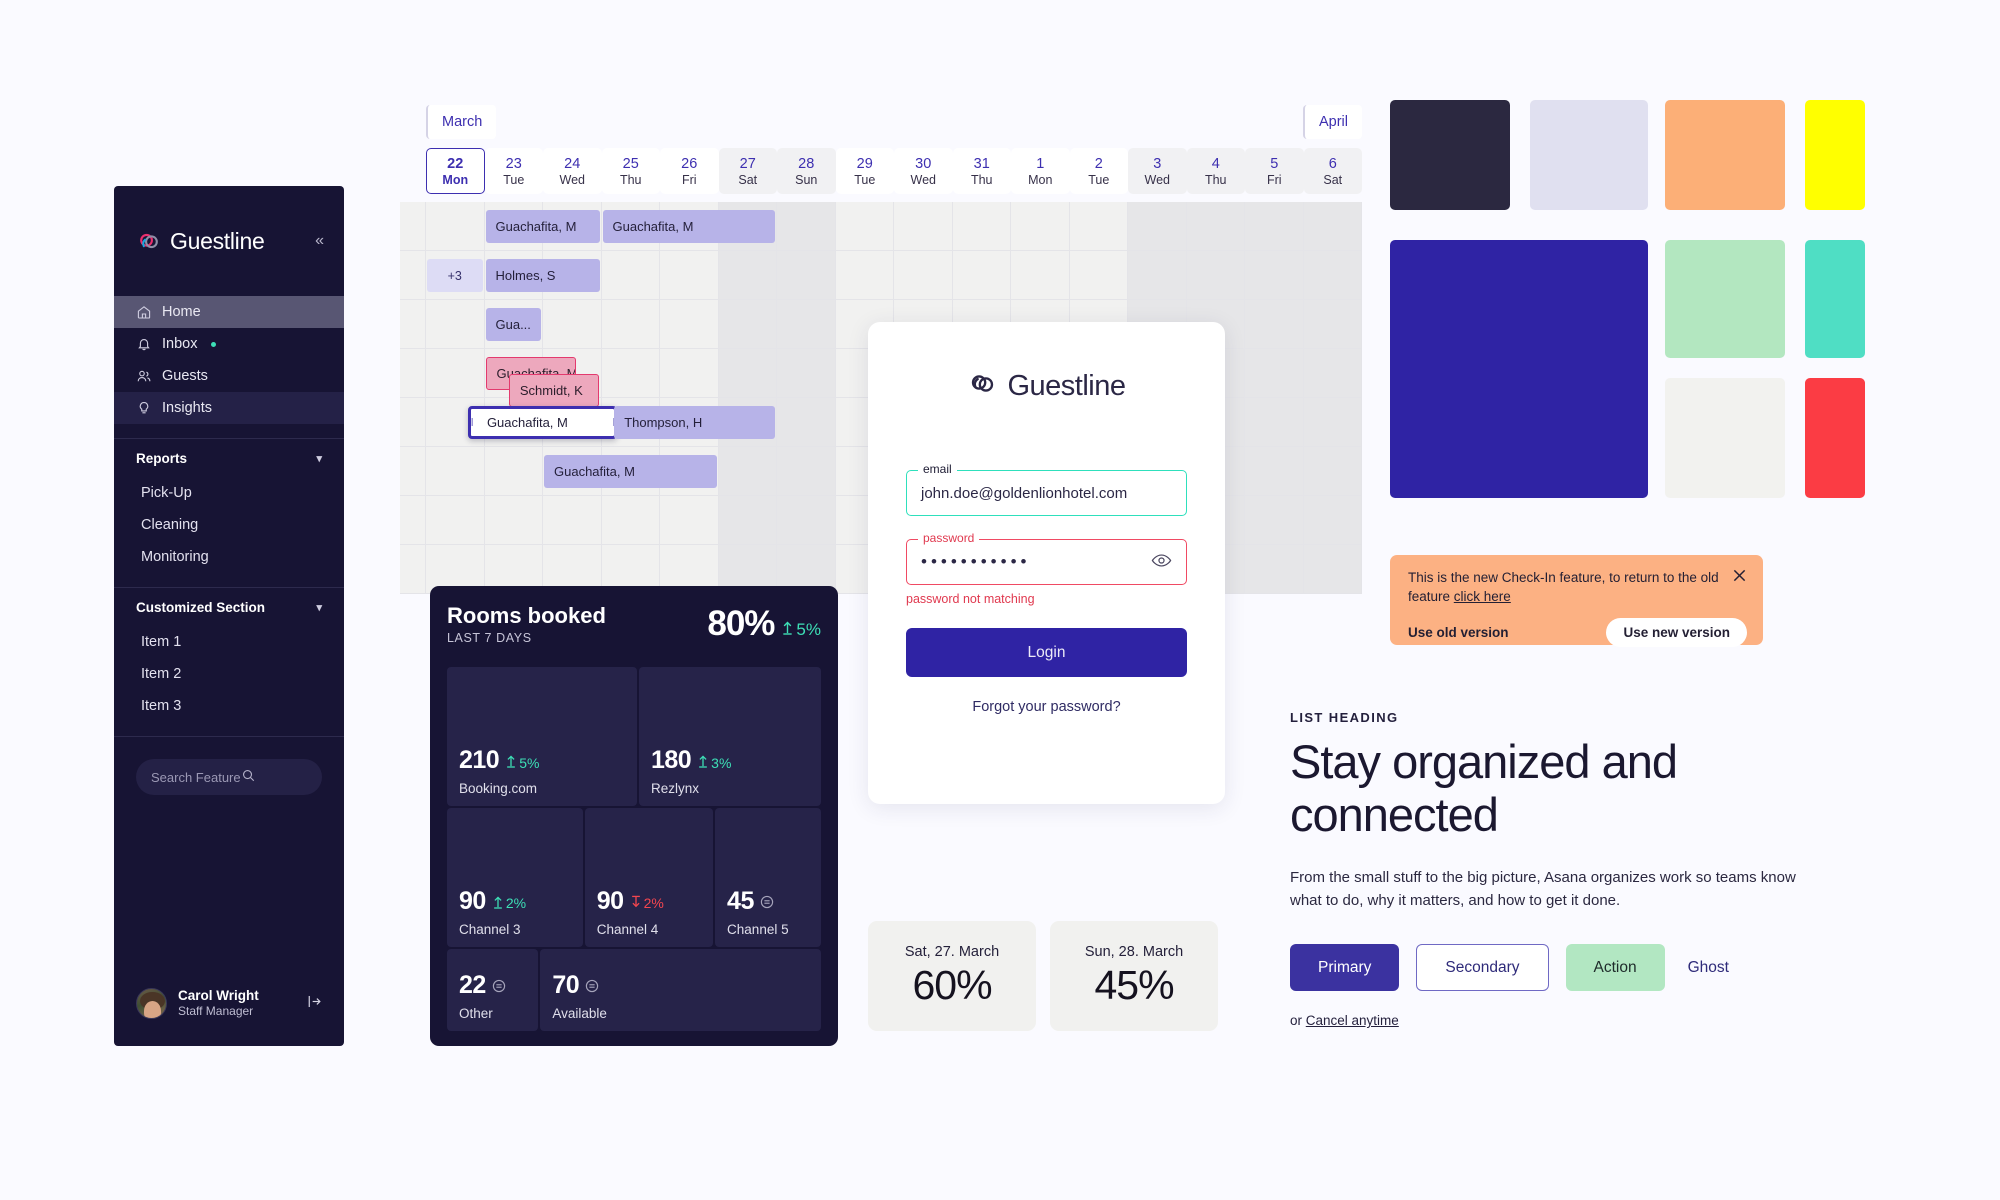  Describe the element at coordinates (187, 408) in the screenshot. I see `sidebar-item-label: Insights` at that location.